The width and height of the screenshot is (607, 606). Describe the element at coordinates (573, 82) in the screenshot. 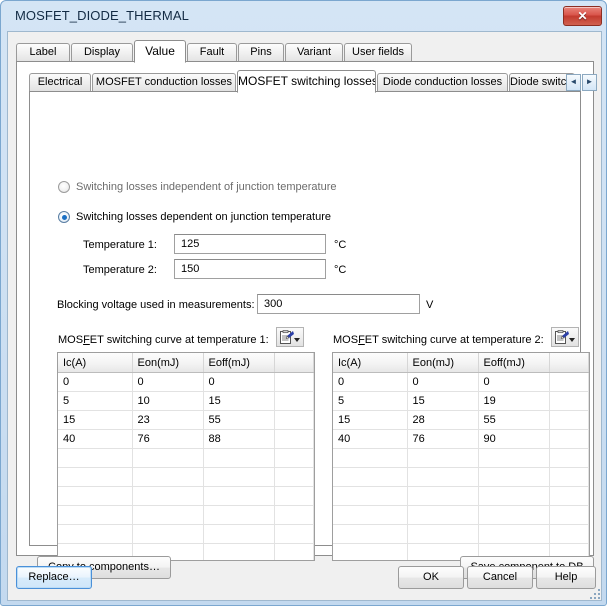

I see `tab-scroll-left-button: ◄` at that location.